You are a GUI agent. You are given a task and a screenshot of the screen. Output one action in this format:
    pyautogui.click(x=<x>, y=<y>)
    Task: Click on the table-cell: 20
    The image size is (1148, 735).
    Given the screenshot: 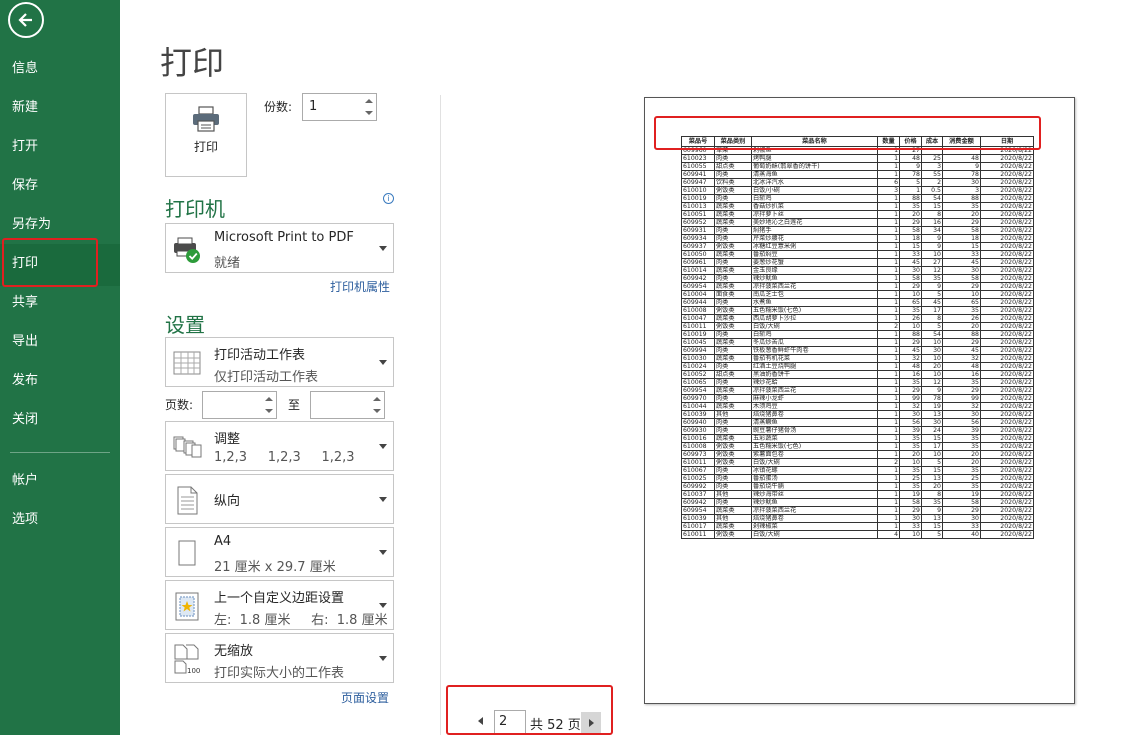 What is the action you would take?
    pyautogui.click(x=910, y=214)
    